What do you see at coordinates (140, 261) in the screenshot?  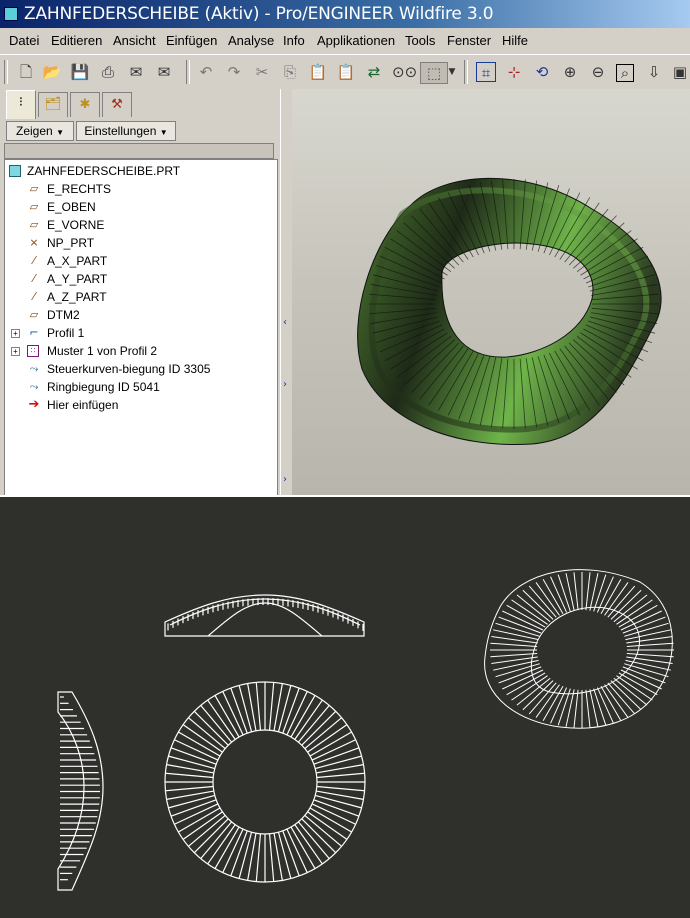 I see `tree-item: ⁄ A_X_PART` at bounding box center [140, 261].